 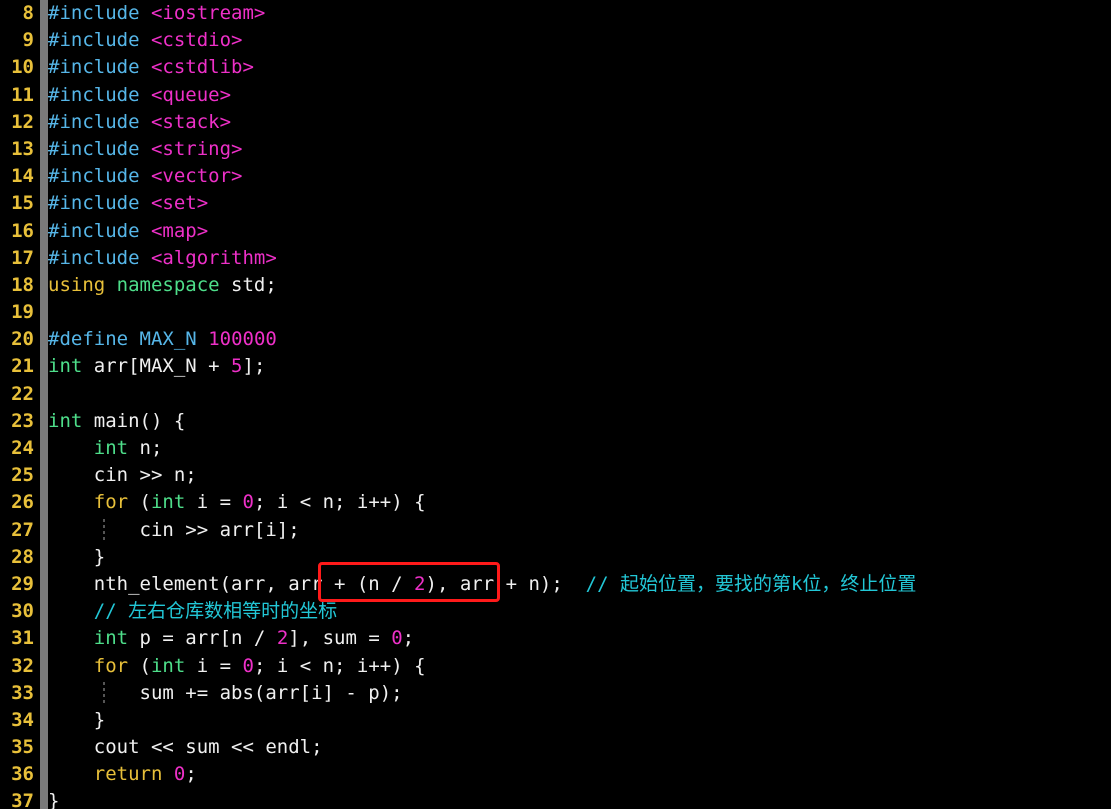 I want to click on code-text: #include <iostream>, so click(x=156, y=13).